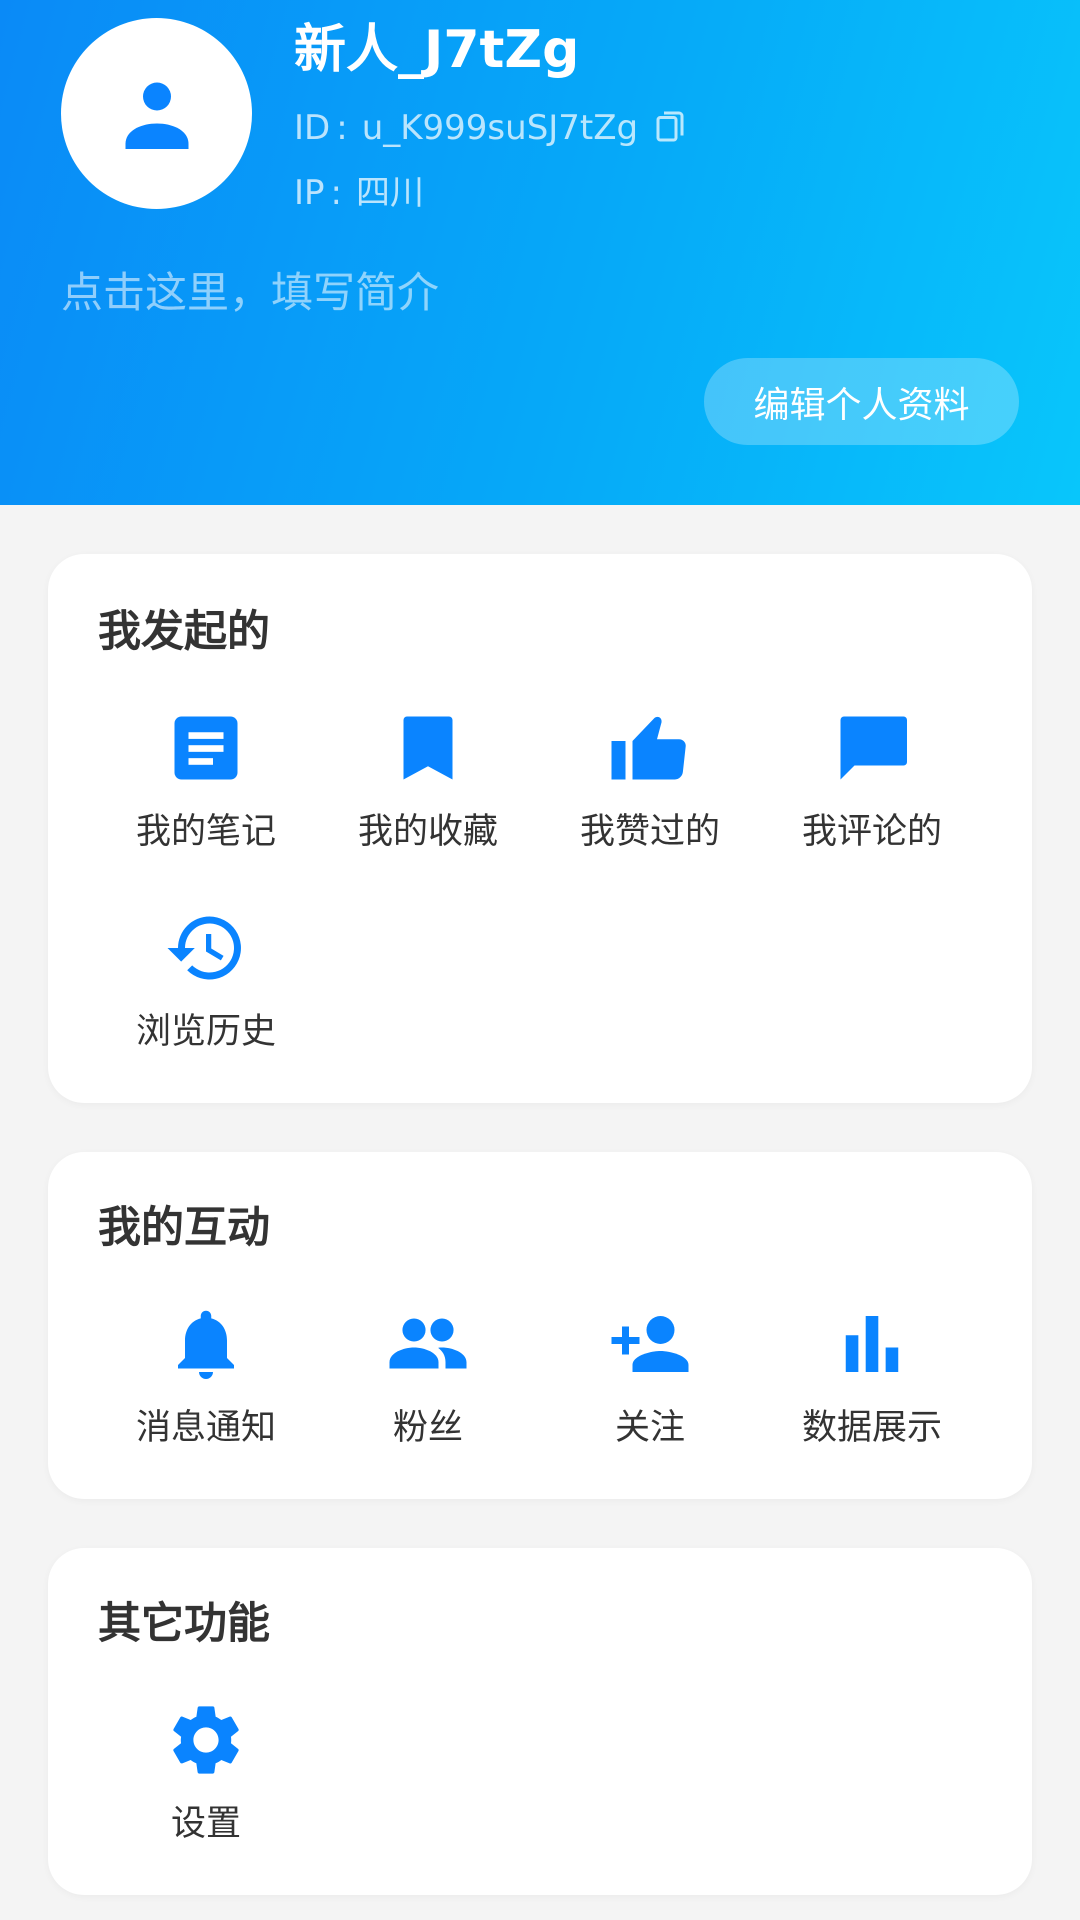  I want to click on my-likes-item: 我赞过的, so click(650, 781).